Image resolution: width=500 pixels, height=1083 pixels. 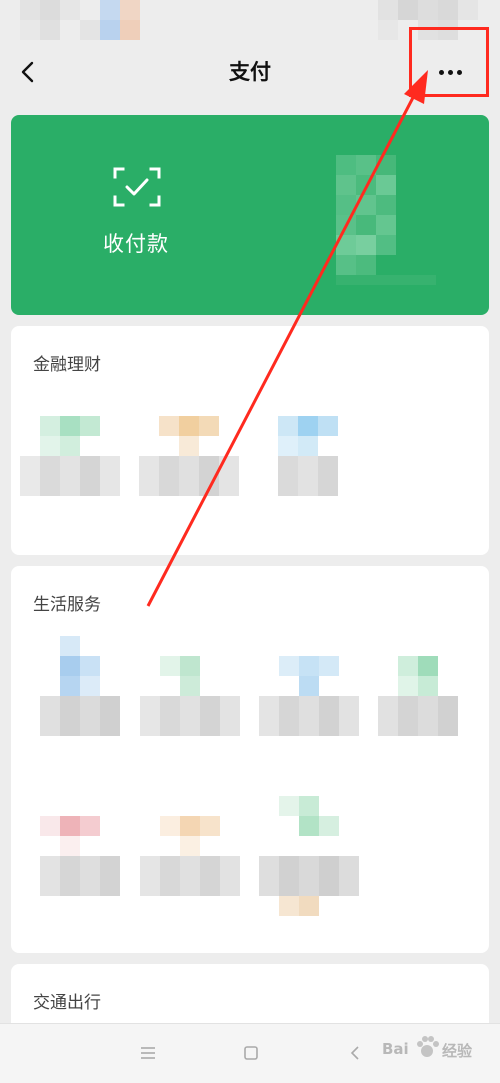 What do you see at coordinates (67, 365) in the screenshot?
I see `finance-section-title: 金融理财` at bounding box center [67, 365].